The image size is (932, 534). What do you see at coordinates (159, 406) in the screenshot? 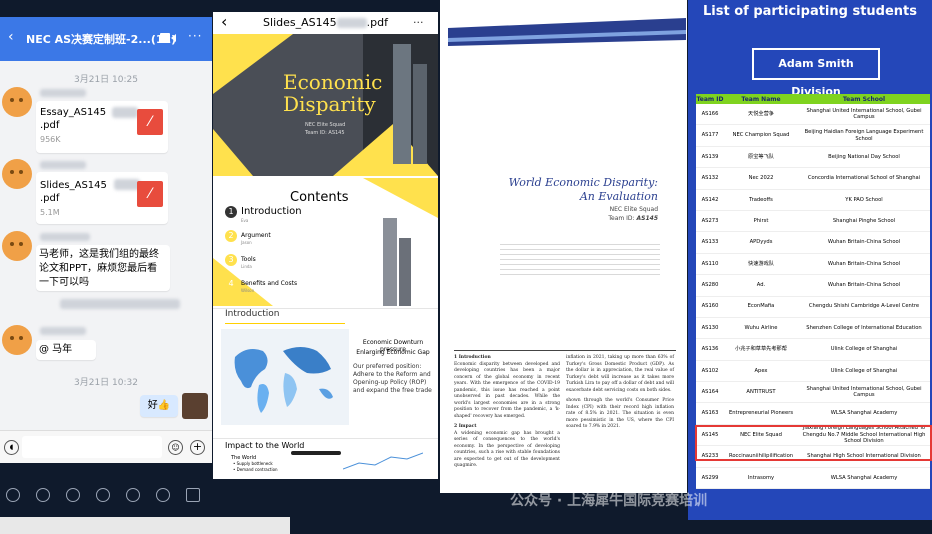
I see `reply-message: 好👍` at bounding box center [159, 406].